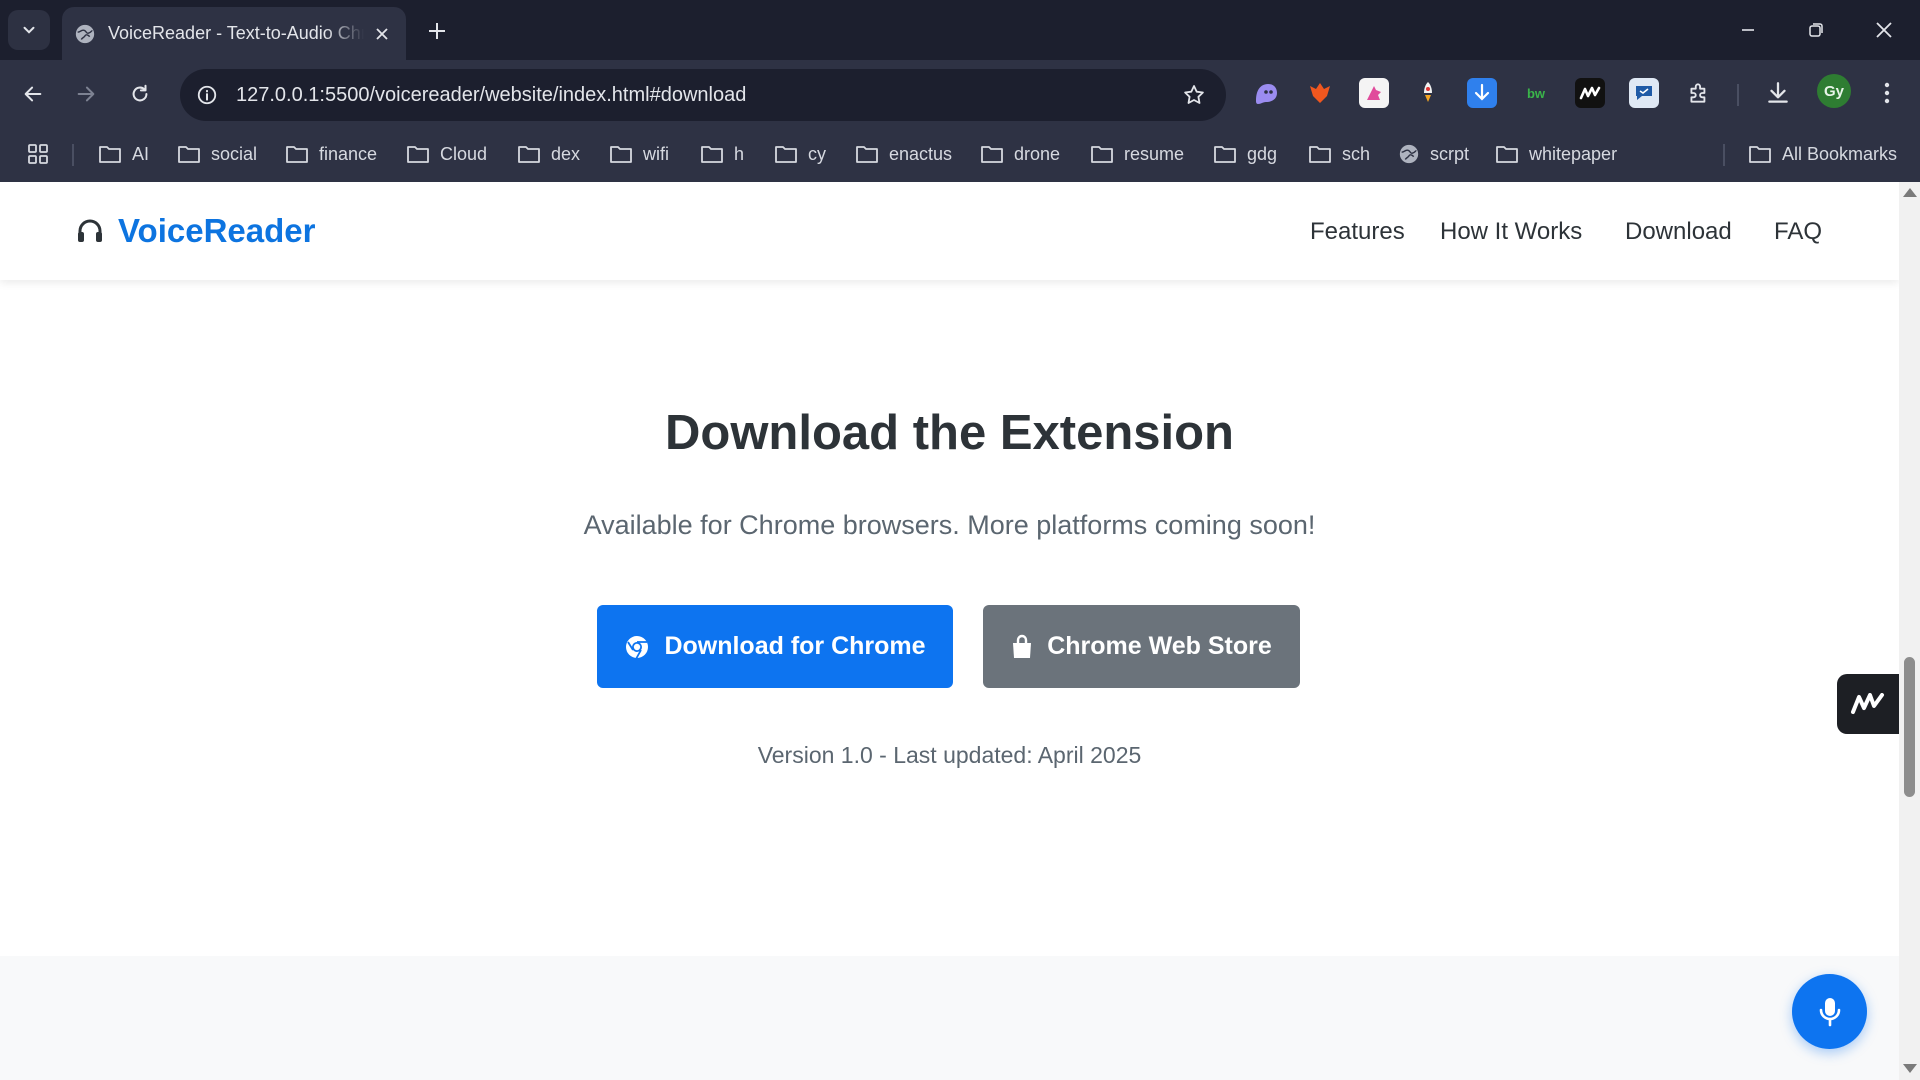 The image size is (1920, 1080). I want to click on site-info-button, so click(207, 95).